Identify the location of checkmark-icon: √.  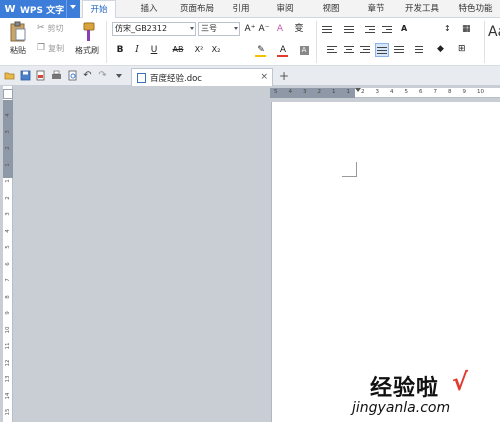
(460, 382).